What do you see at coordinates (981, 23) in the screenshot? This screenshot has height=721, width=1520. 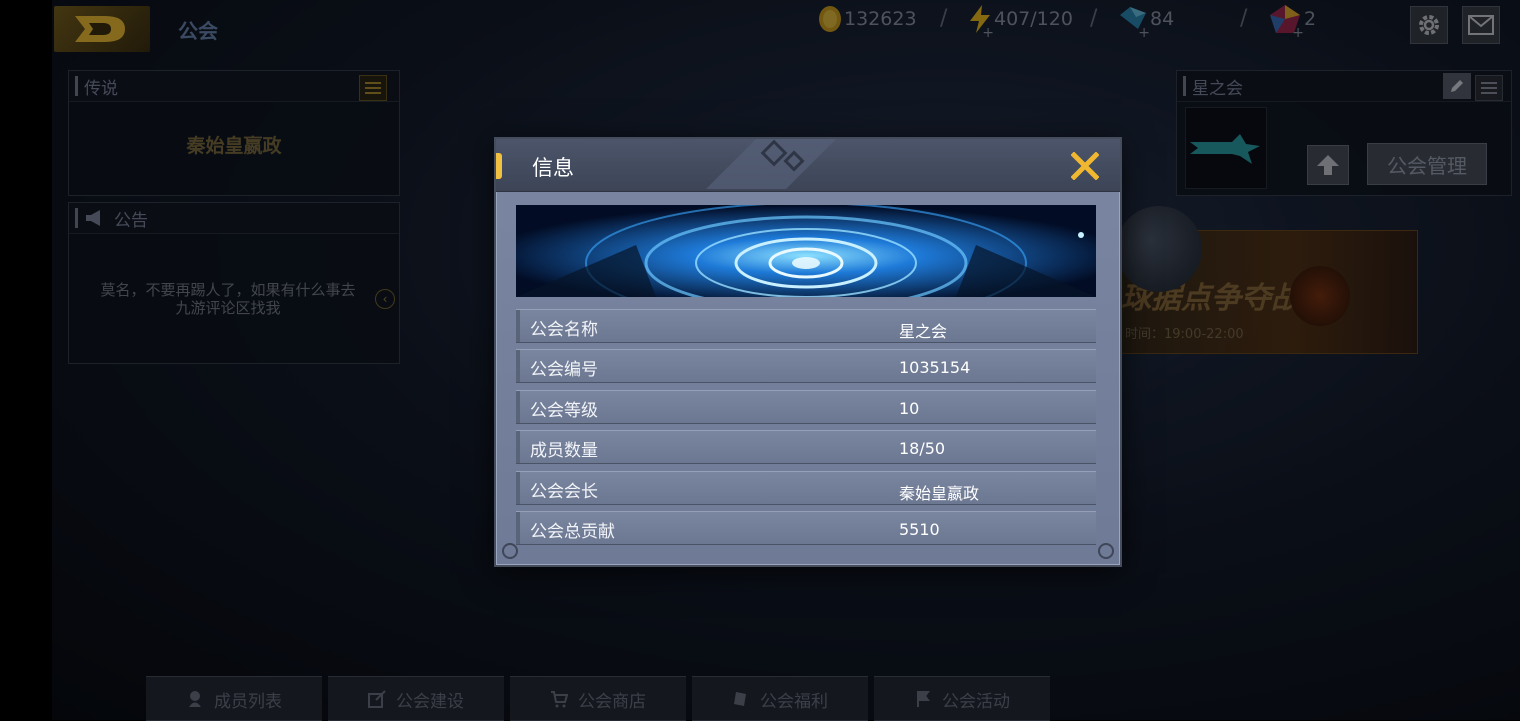 I see `lightning-icon: +` at bounding box center [981, 23].